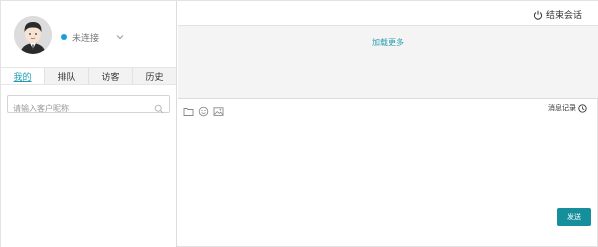 The image size is (598, 247). I want to click on status-dot-icon, so click(64, 37).